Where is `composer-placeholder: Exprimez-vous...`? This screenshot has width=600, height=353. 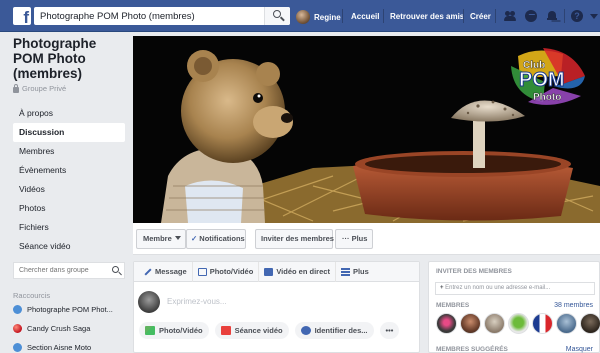 composer-placeholder: Exprimez-vous... is located at coordinates (197, 301).